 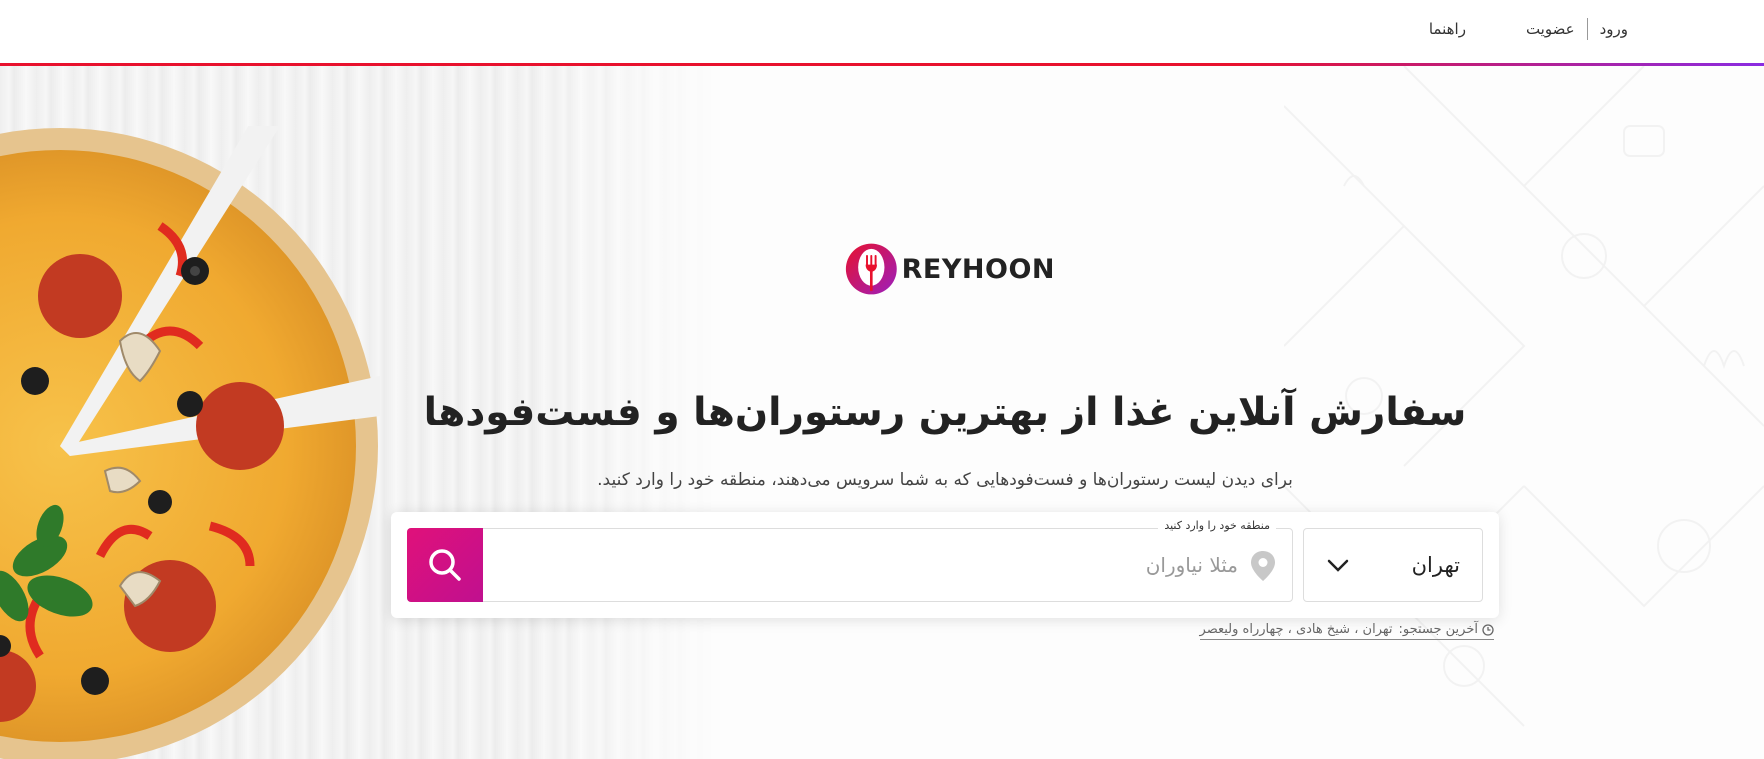 I want to click on chevron-down-icon, so click(x=1338, y=565).